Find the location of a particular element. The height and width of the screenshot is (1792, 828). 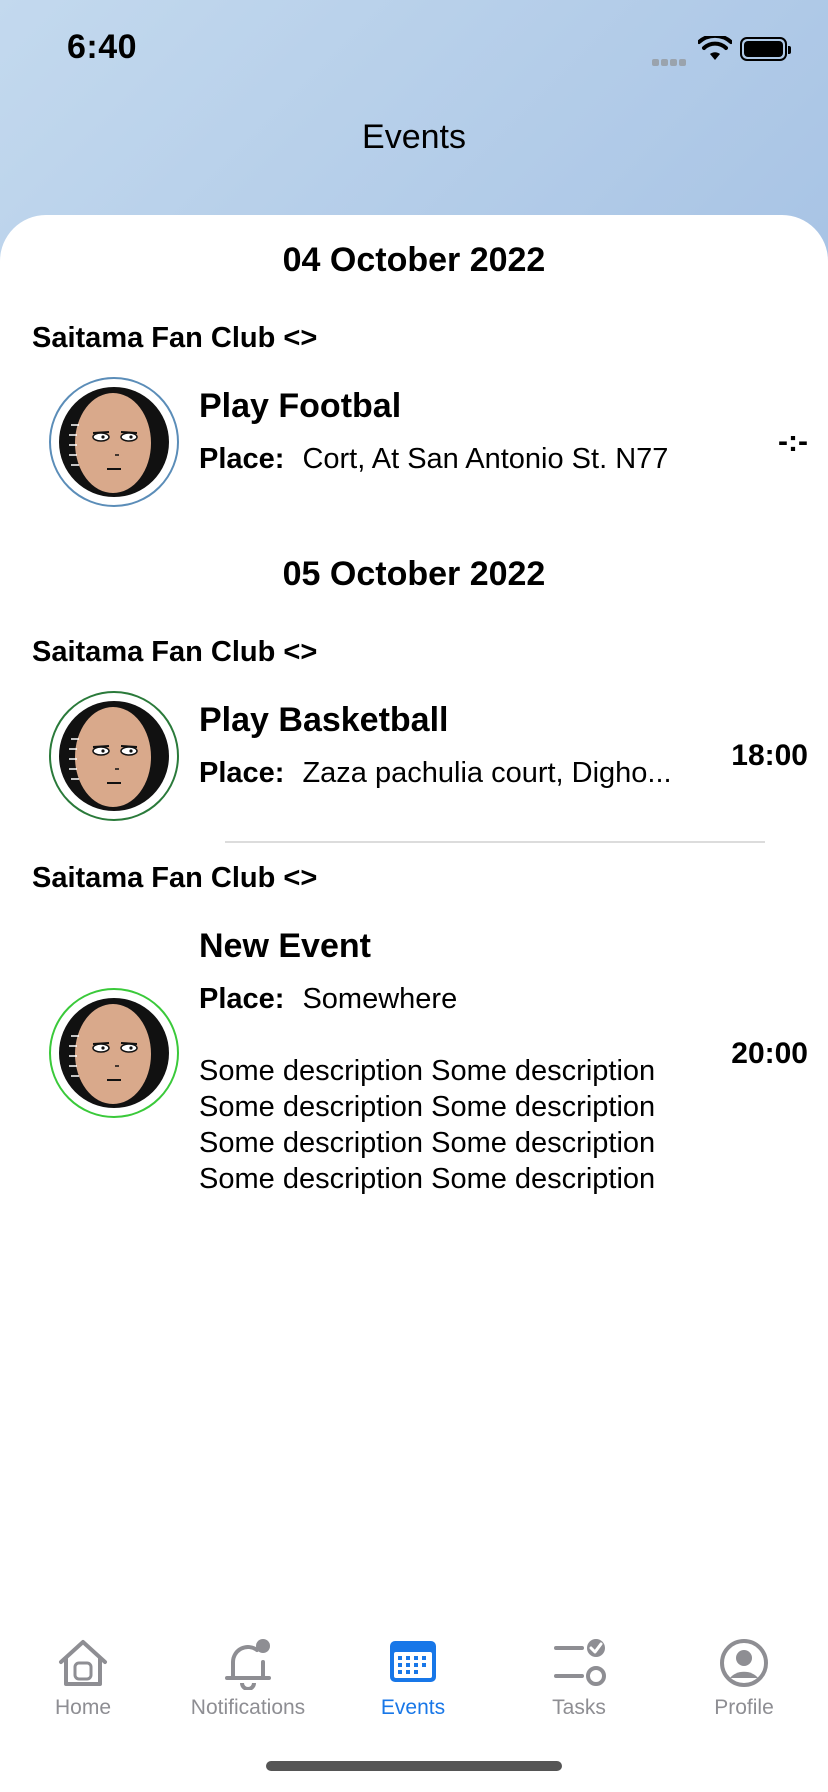

tab-home: Home is located at coordinates (83, 1675).